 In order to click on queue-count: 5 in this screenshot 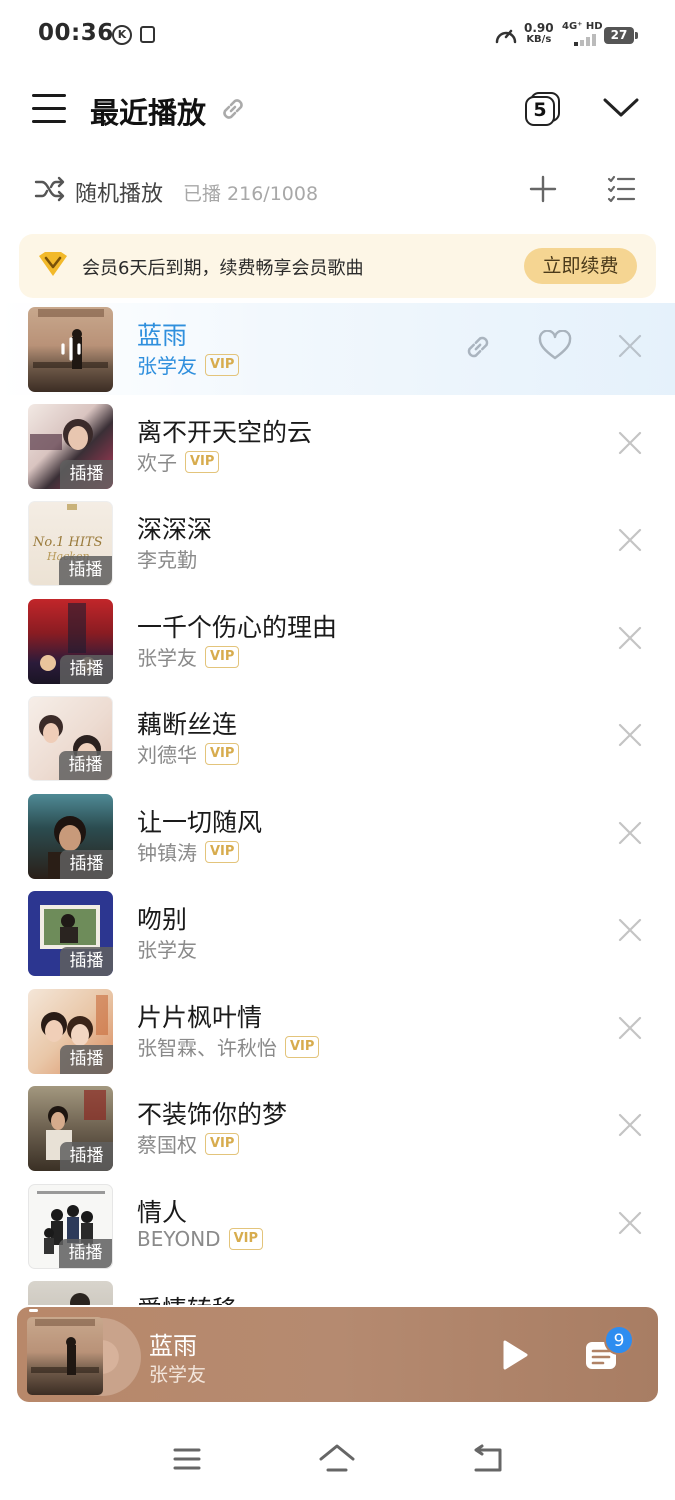, I will do `click(540, 111)`.